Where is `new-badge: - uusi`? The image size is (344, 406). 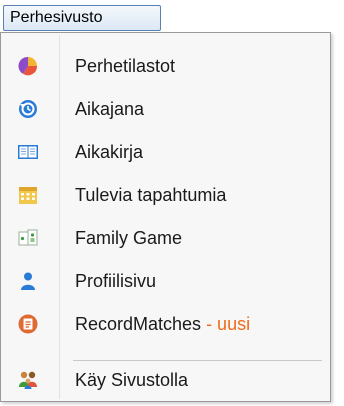
new-badge: - uusi is located at coordinates (226, 324).